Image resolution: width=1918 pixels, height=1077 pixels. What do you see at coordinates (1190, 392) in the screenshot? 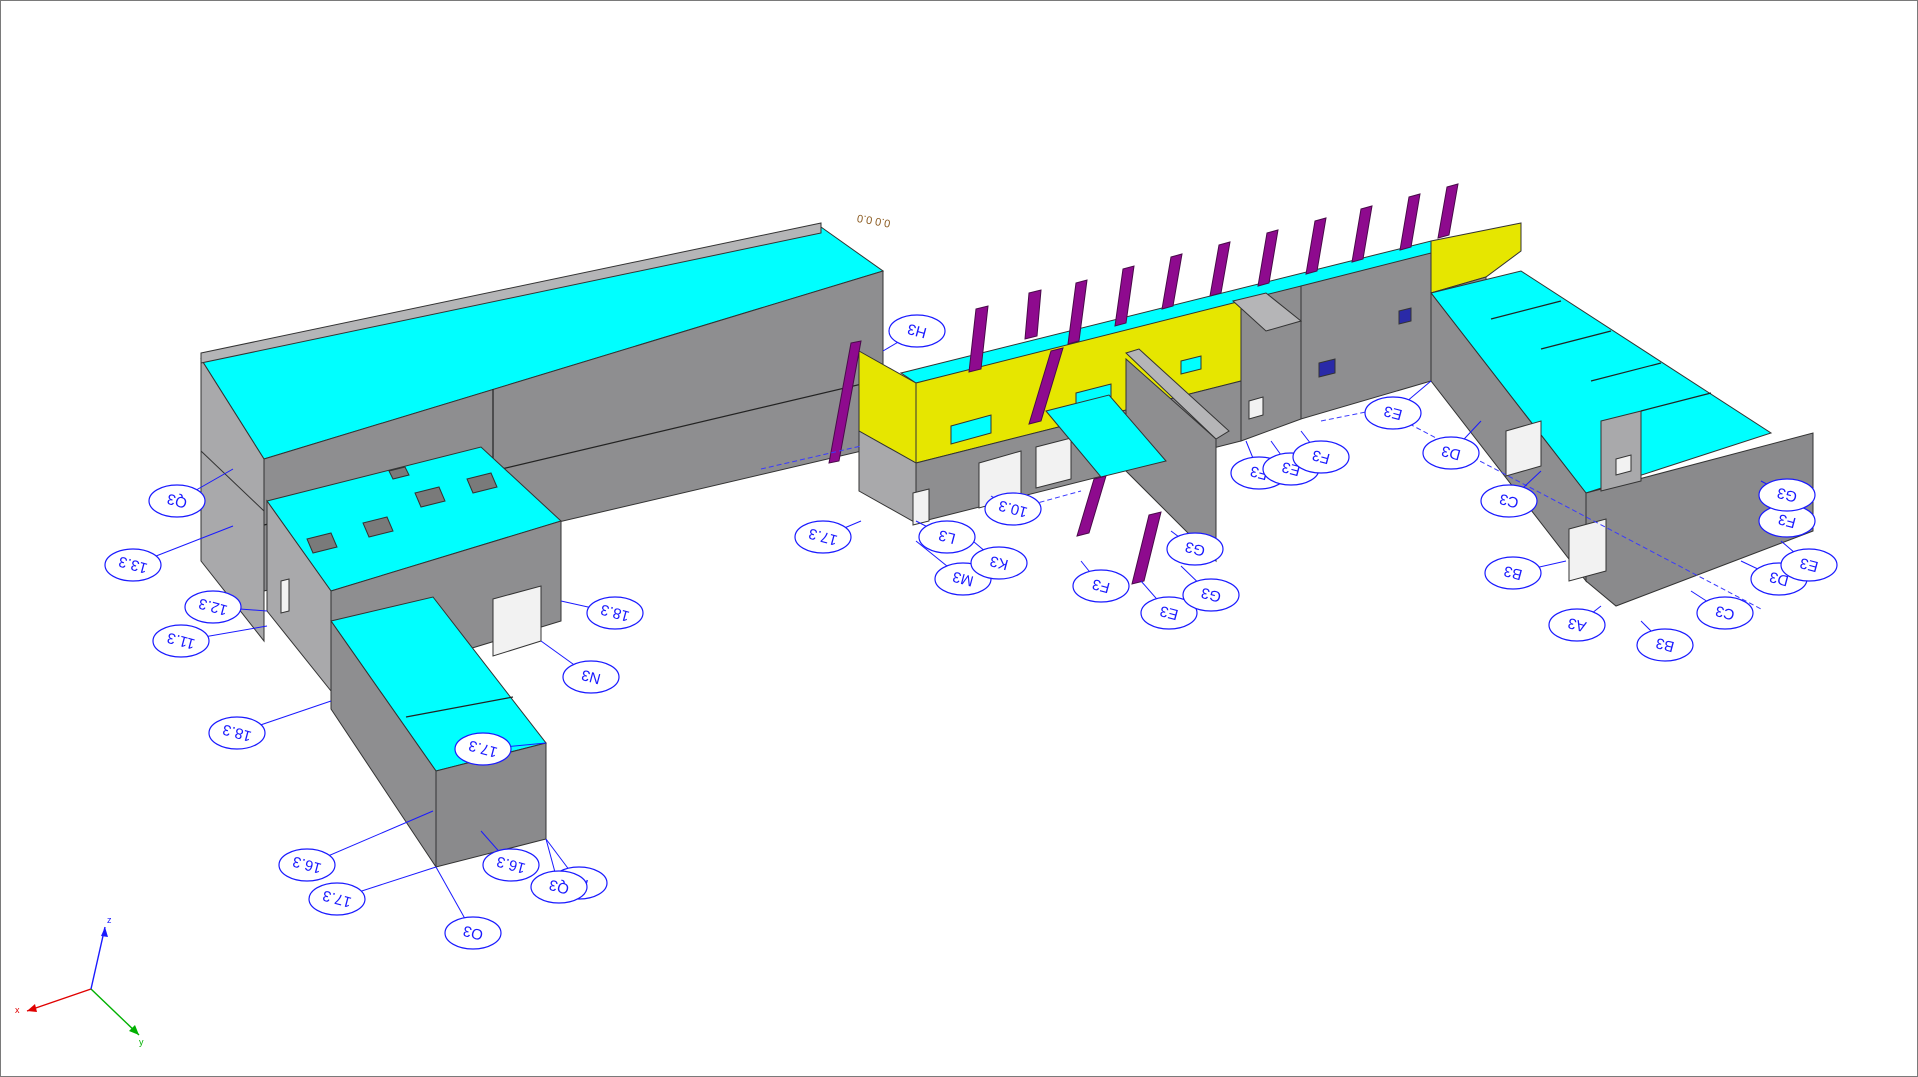
I see `center-section` at bounding box center [1190, 392].